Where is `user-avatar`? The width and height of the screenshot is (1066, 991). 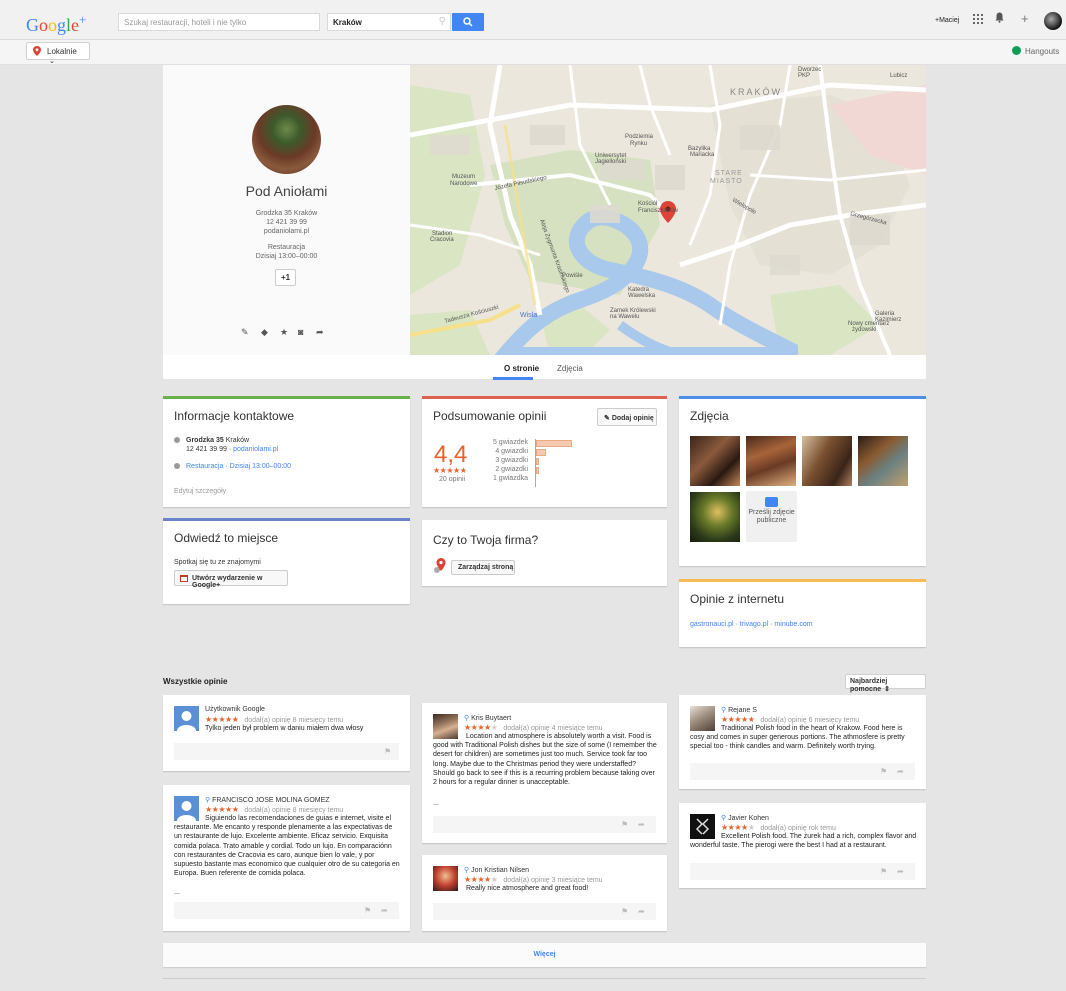 user-avatar is located at coordinates (1053, 21).